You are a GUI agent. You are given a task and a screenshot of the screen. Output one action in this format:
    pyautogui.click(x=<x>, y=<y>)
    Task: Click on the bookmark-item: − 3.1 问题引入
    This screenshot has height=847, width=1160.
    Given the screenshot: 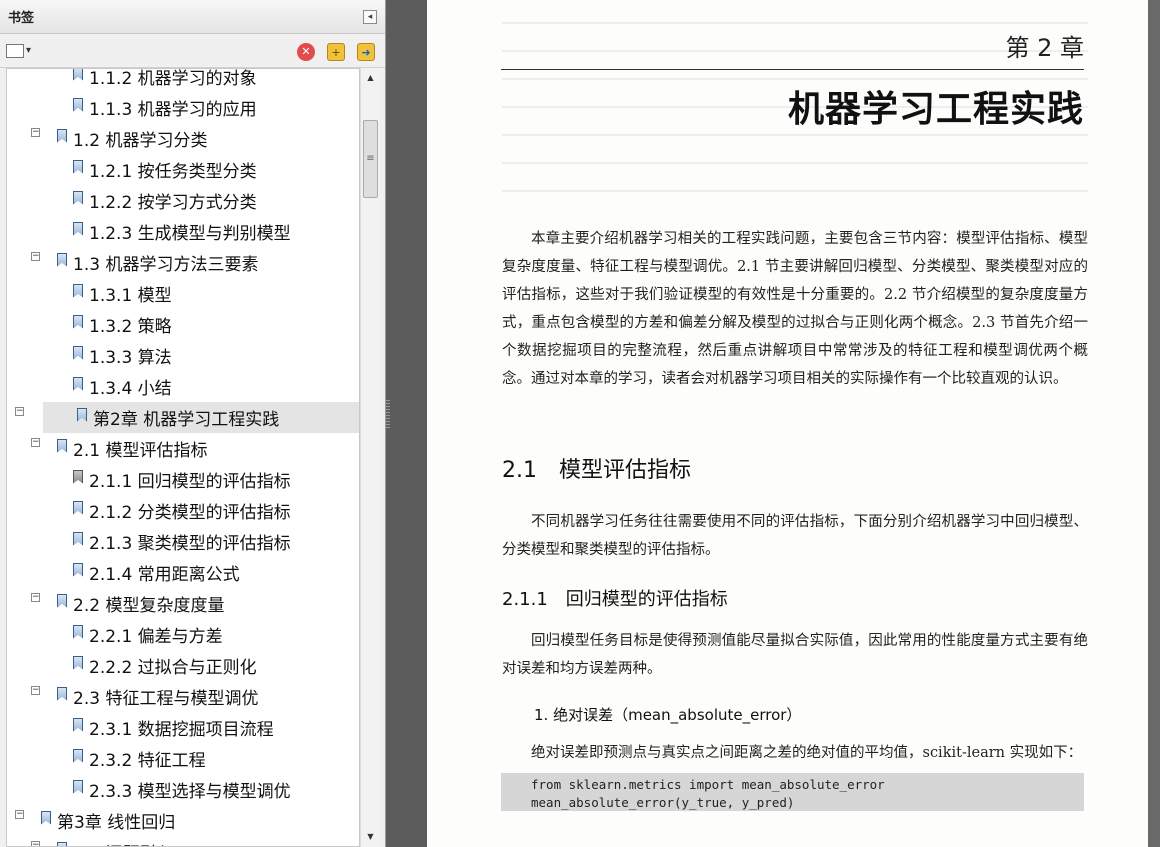 What is the action you would take?
    pyautogui.click(x=183, y=841)
    